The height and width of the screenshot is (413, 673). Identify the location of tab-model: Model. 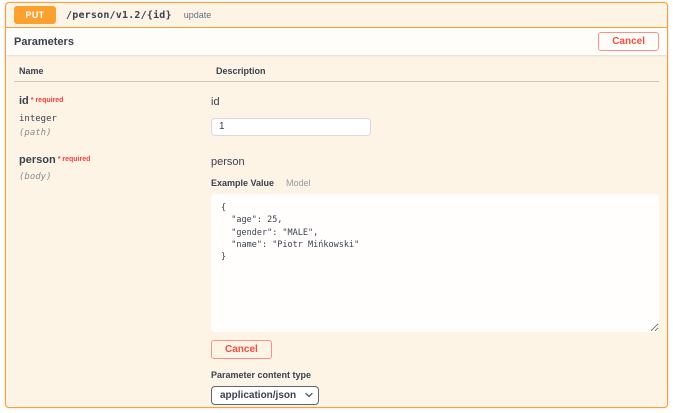
(298, 183).